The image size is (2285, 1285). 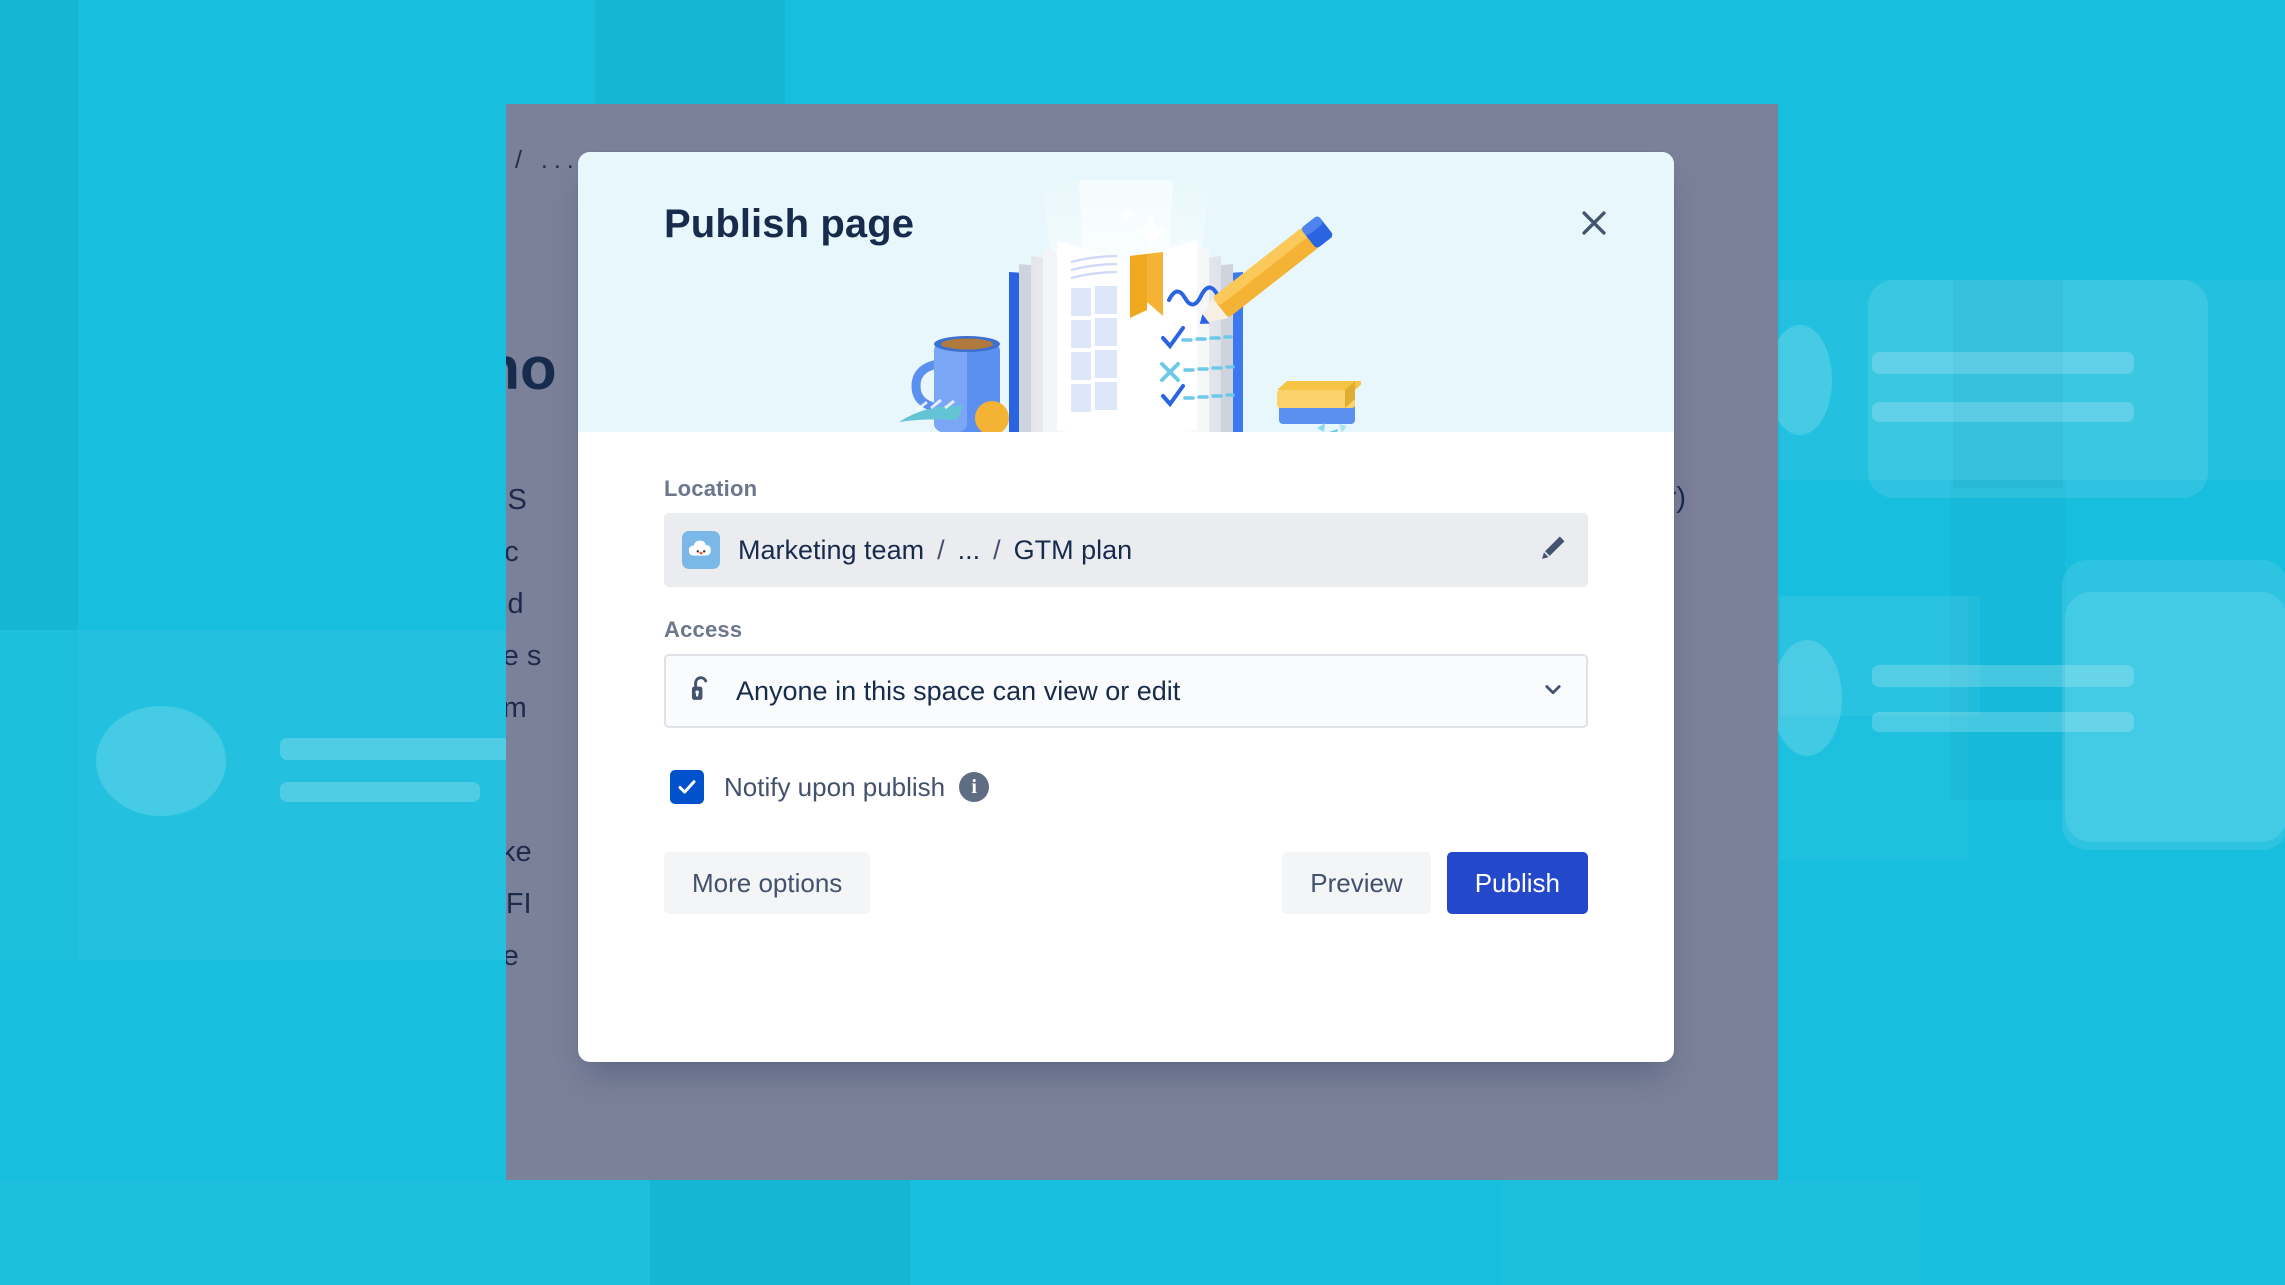 I want to click on body-line: lly d, so click(x=515, y=604).